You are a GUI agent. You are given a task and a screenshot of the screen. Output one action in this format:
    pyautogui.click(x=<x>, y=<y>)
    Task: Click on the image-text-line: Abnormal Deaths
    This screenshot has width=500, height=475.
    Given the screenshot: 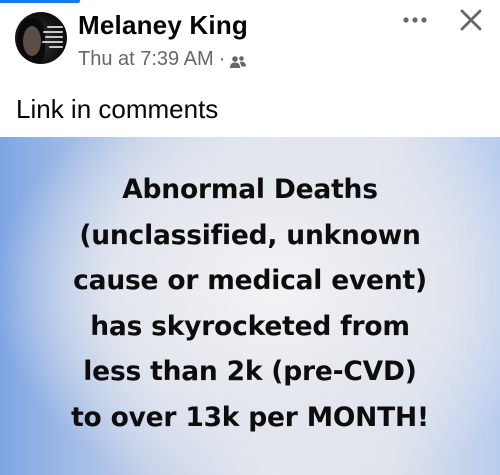 What is the action you would take?
    pyautogui.click(x=250, y=189)
    